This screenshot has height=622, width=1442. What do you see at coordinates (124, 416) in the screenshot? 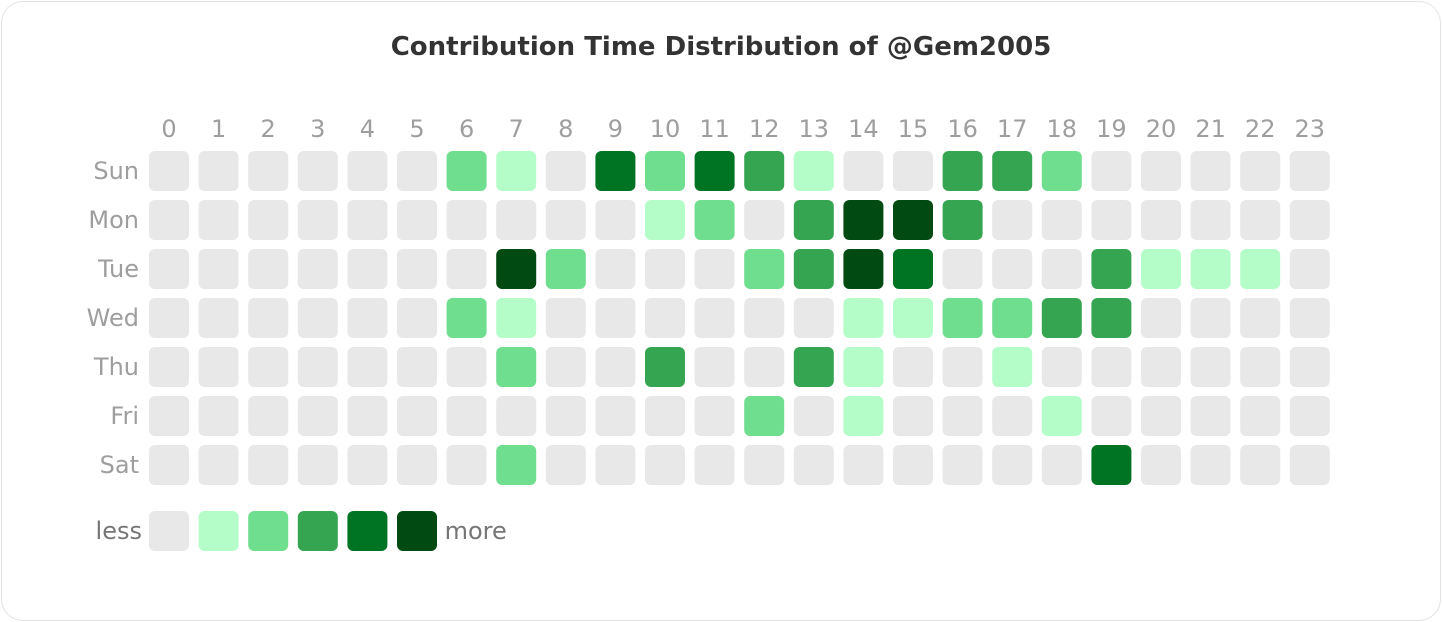
I see `y-tick-label: Fri` at bounding box center [124, 416].